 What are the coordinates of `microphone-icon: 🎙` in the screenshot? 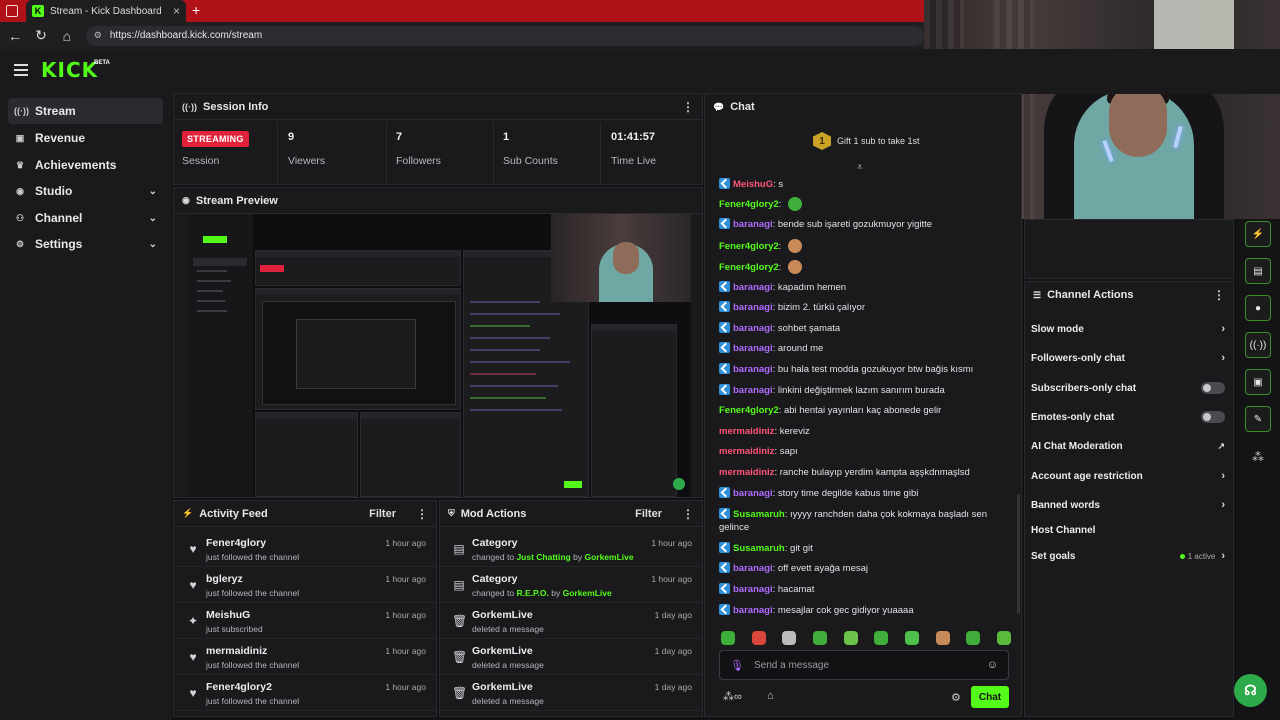 It's located at (737, 665).